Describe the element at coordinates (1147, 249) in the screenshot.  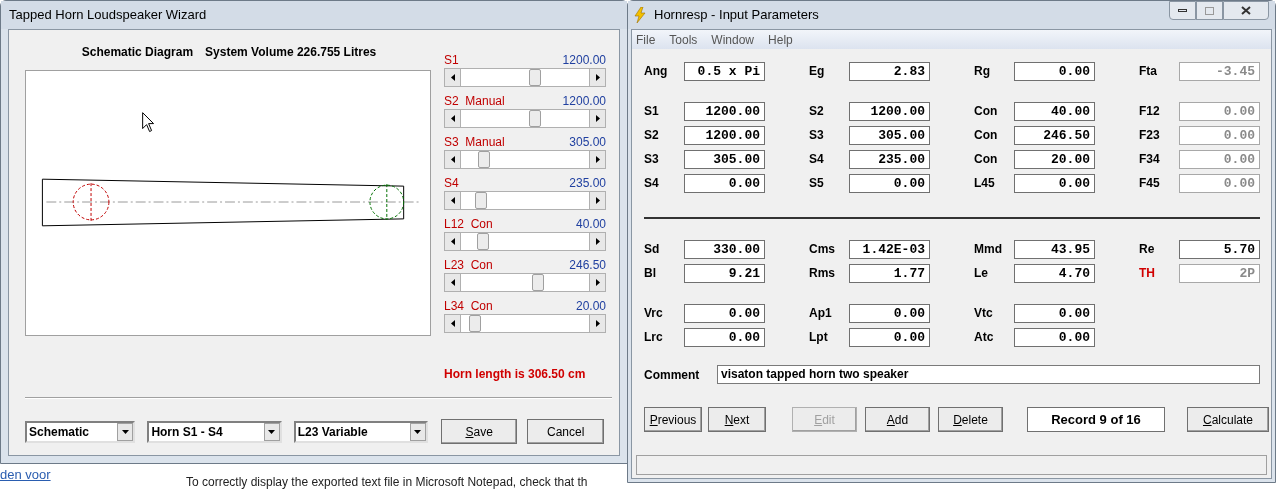
I see `field-label: Re` at that location.